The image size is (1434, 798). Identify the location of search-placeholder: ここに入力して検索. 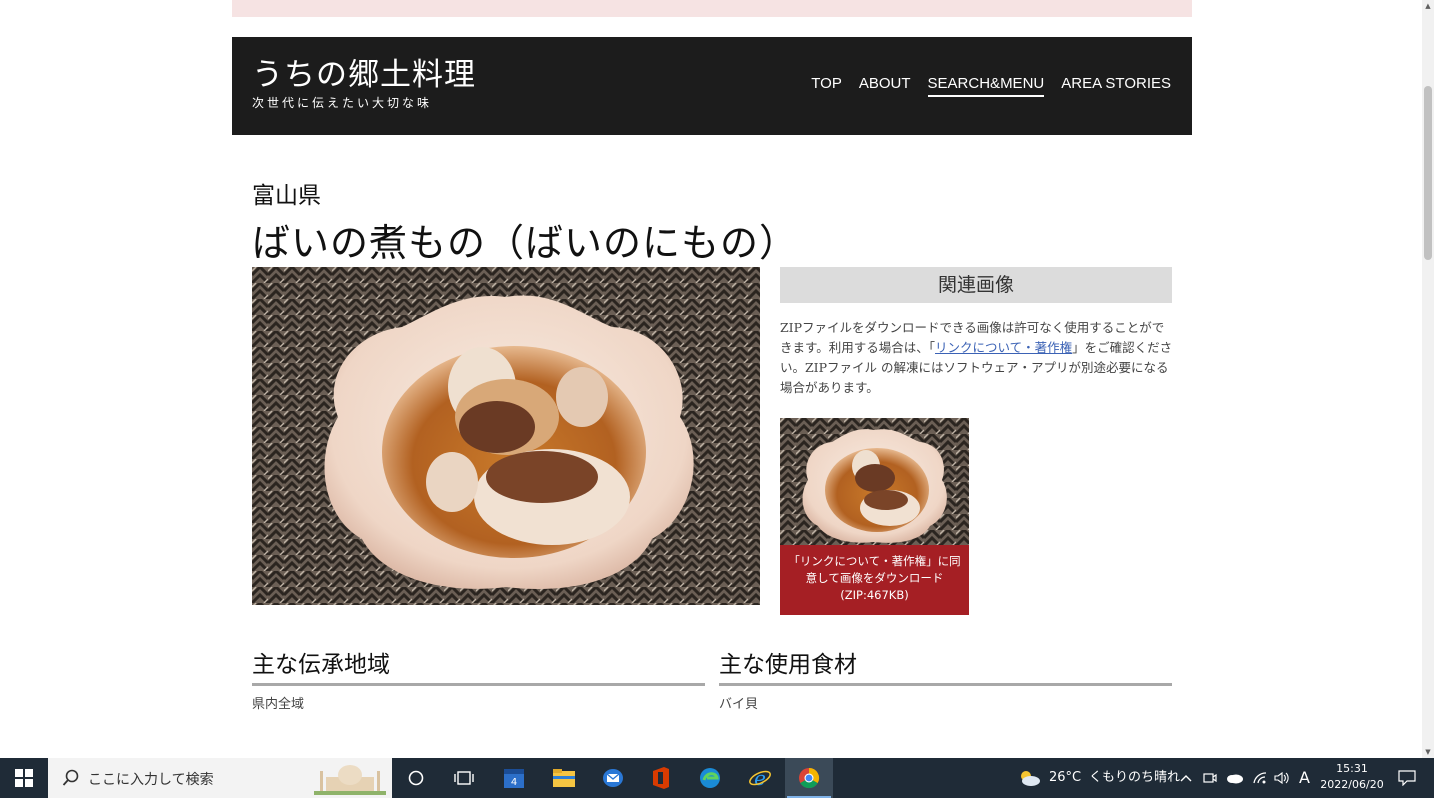
(151, 780).